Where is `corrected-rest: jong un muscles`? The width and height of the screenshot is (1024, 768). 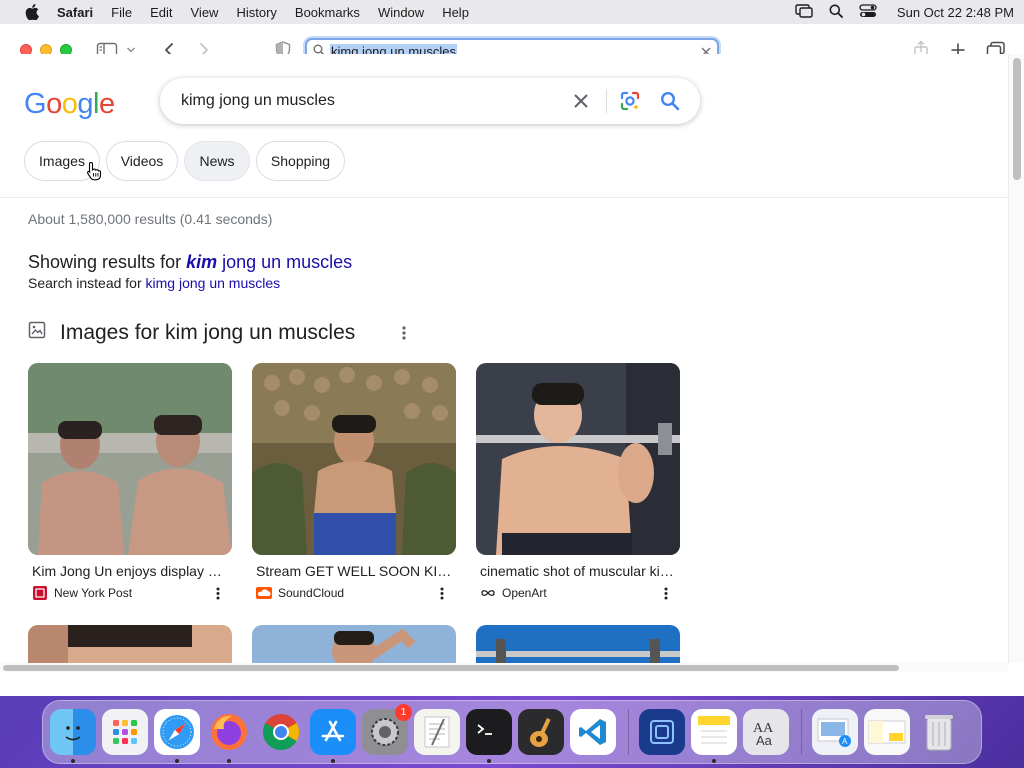
corrected-rest: jong un muscles is located at coordinates (285, 262).